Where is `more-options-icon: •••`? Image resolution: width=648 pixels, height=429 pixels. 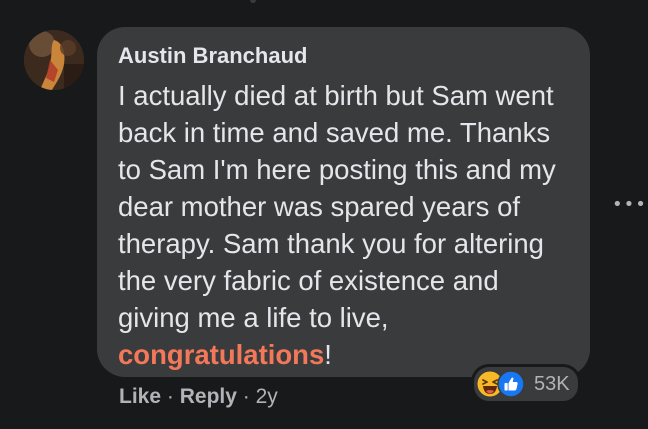
more-options-icon: ••• is located at coordinates (629, 205).